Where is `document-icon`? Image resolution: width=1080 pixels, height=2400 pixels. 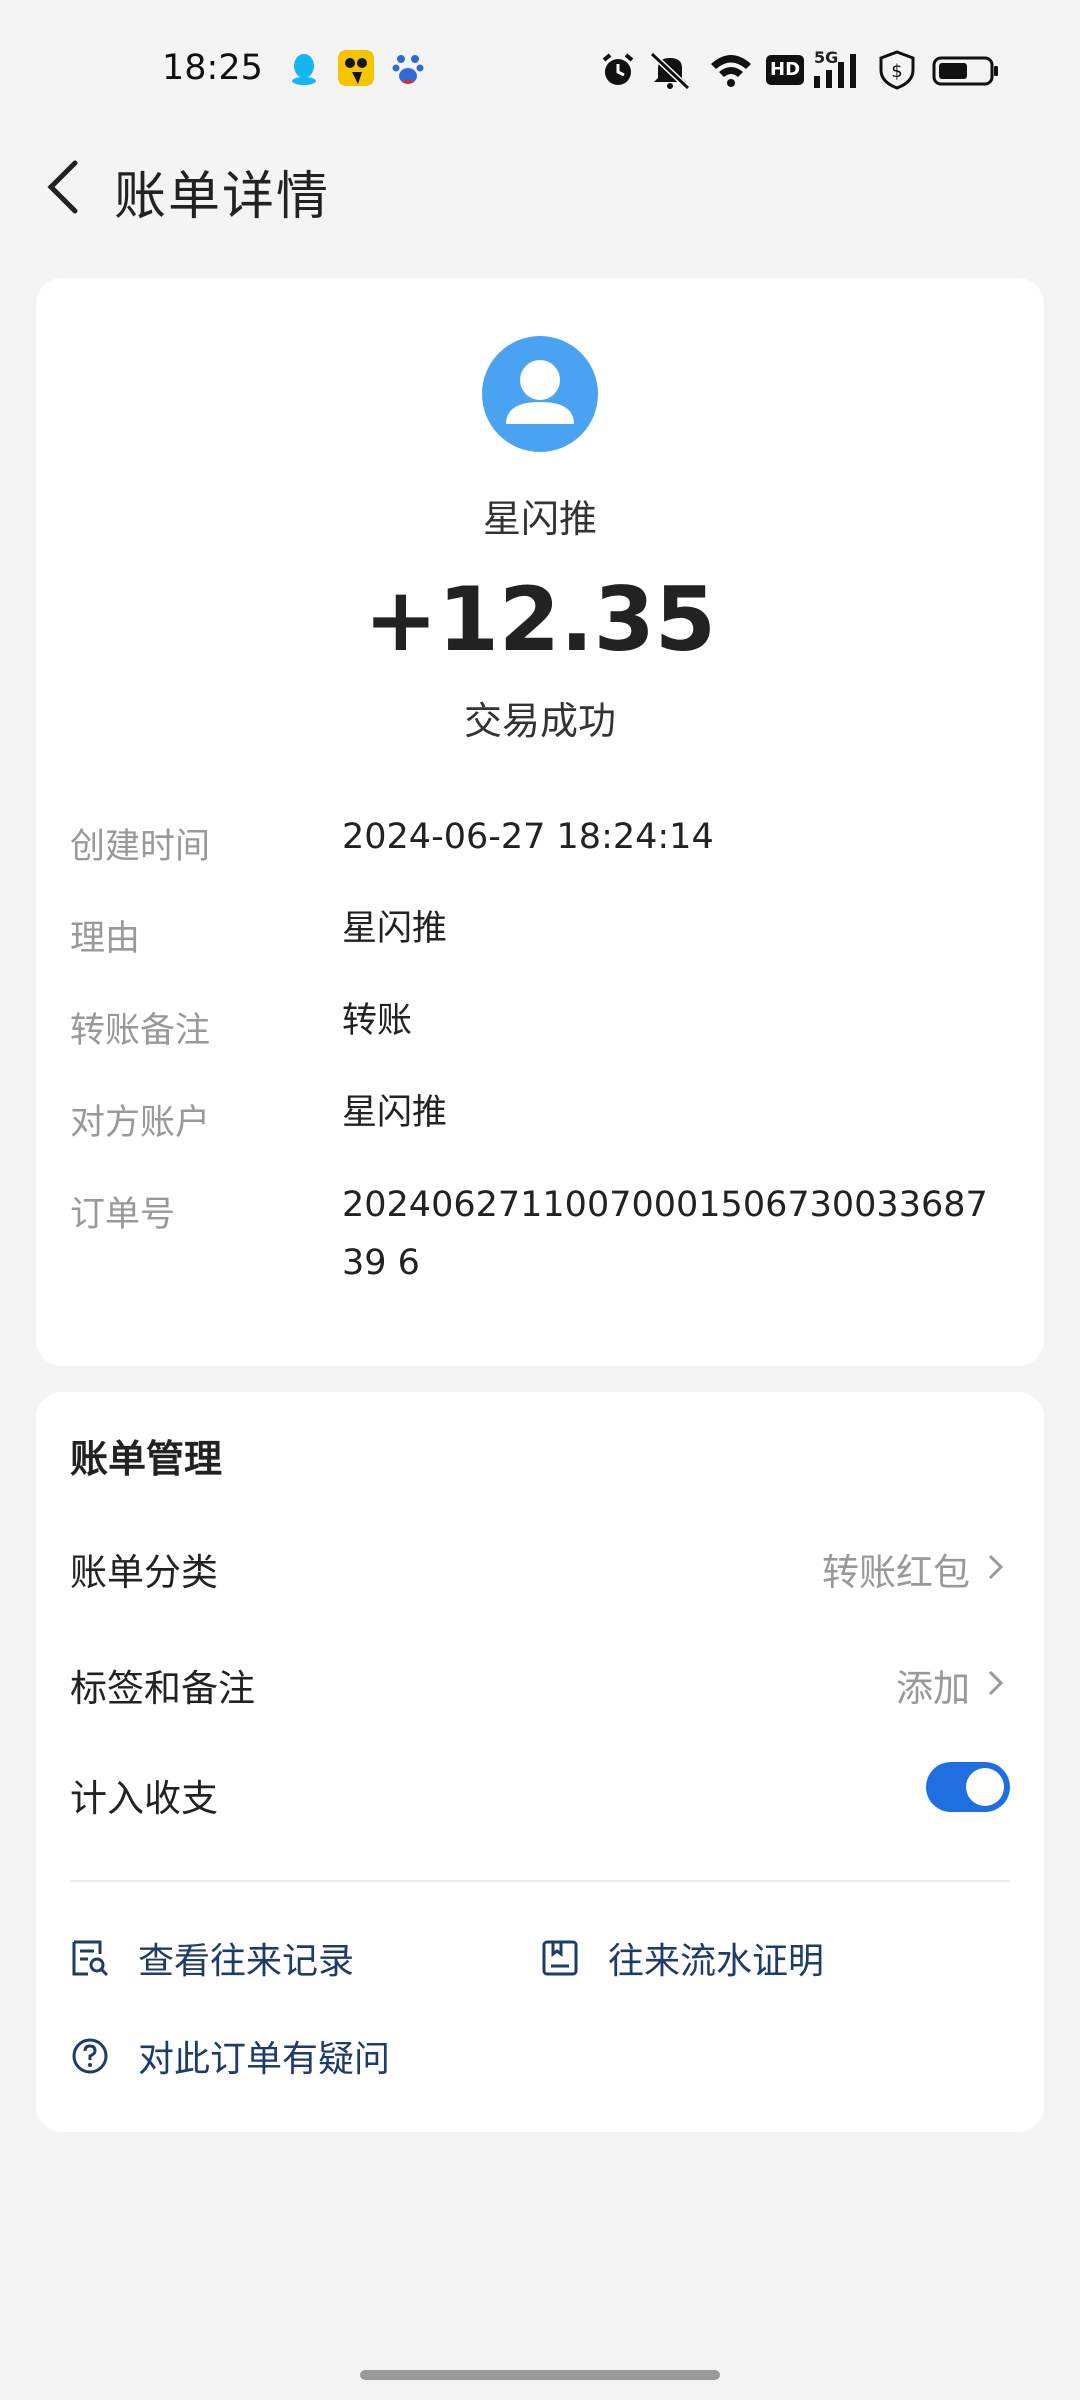 document-icon is located at coordinates (560, 1958).